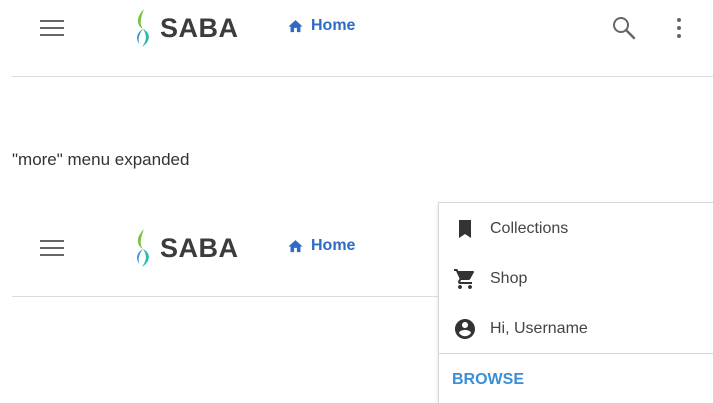  What do you see at coordinates (465, 229) in the screenshot?
I see `bookmark-icon` at bounding box center [465, 229].